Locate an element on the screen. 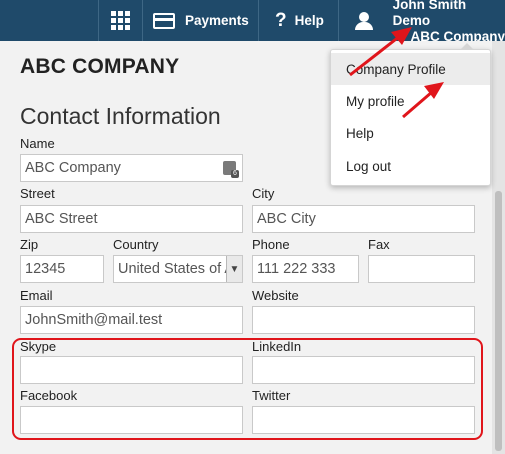 The width and height of the screenshot is (505, 454). fax-label: Fax is located at coordinates (379, 244).